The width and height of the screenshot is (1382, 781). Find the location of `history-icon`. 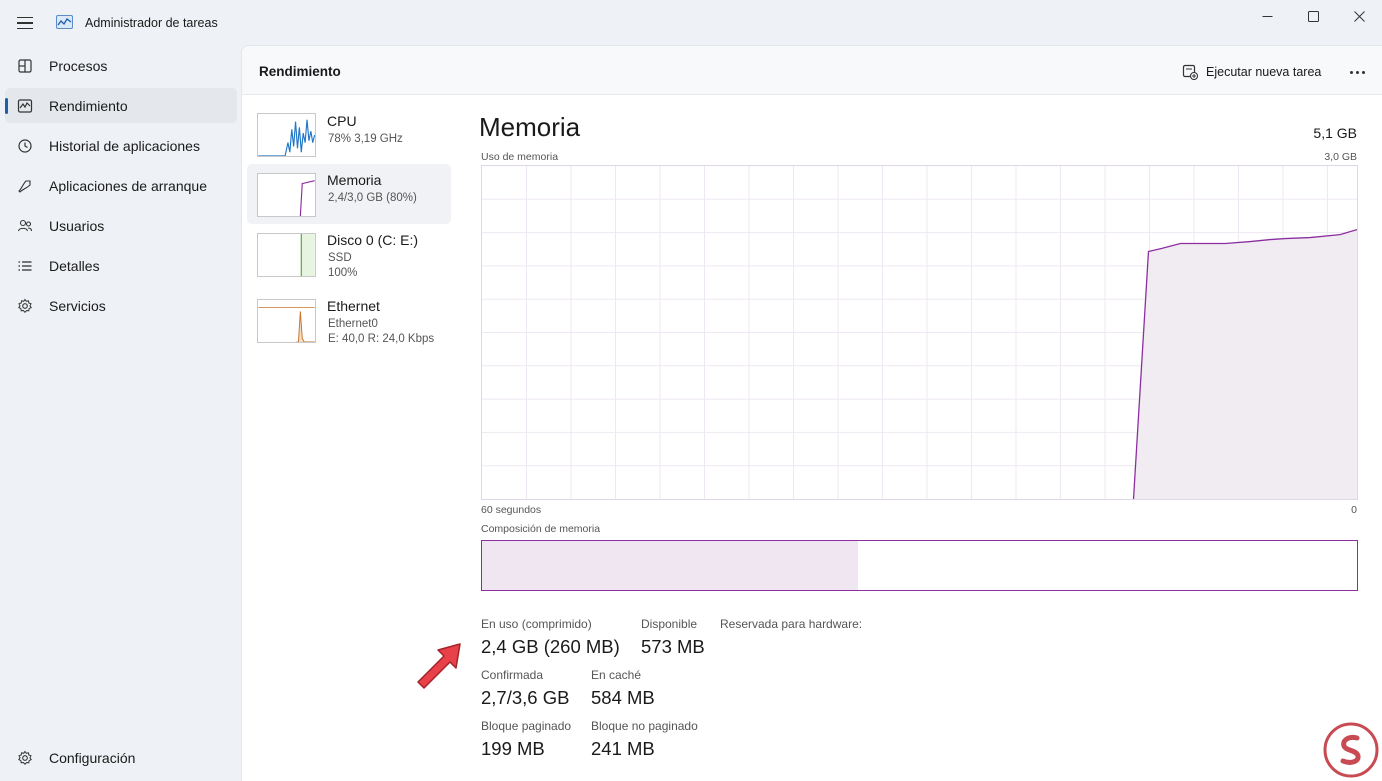

history-icon is located at coordinates (25, 146).